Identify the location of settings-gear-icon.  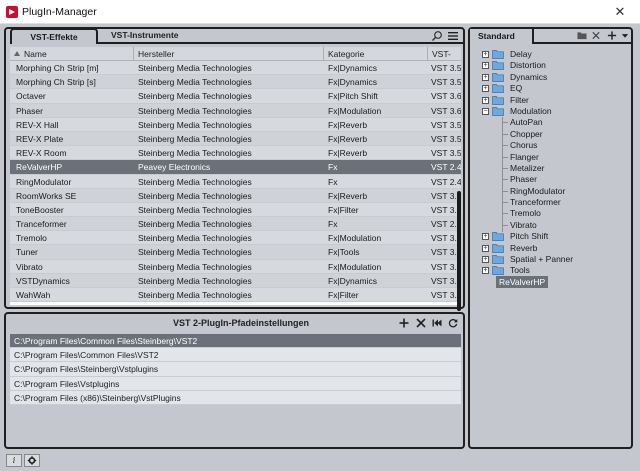
(32, 460).